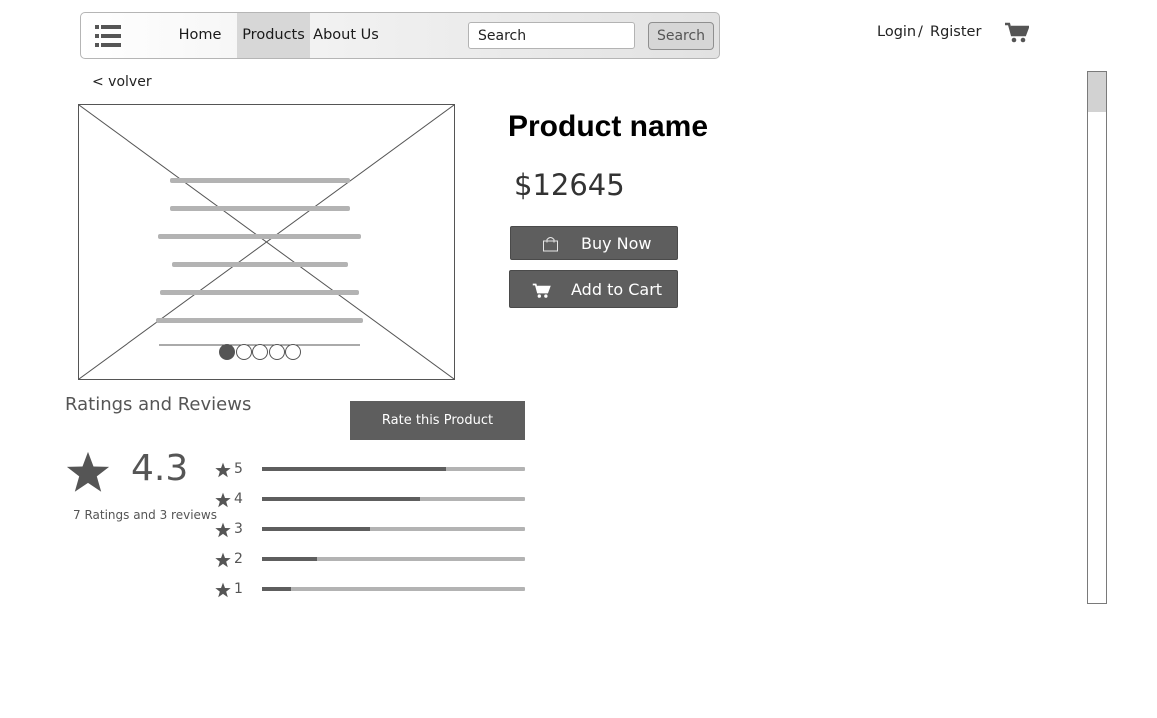 Image resolution: width=1157 pixels, height=718 pixels. What do you see at coordinates (955, 32) in the screenshot?
I see `register-link: Rgister` at bounding box center [955, 32].